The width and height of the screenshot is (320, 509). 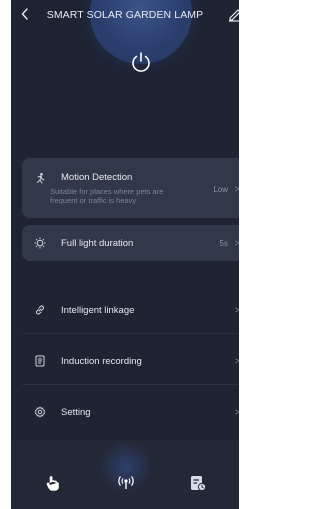 What do you see at coordinates (98, 310) in the screenshot?
I see `intelligent-linkage-label: Intelligent linkage` at bounding box center [98, 310].